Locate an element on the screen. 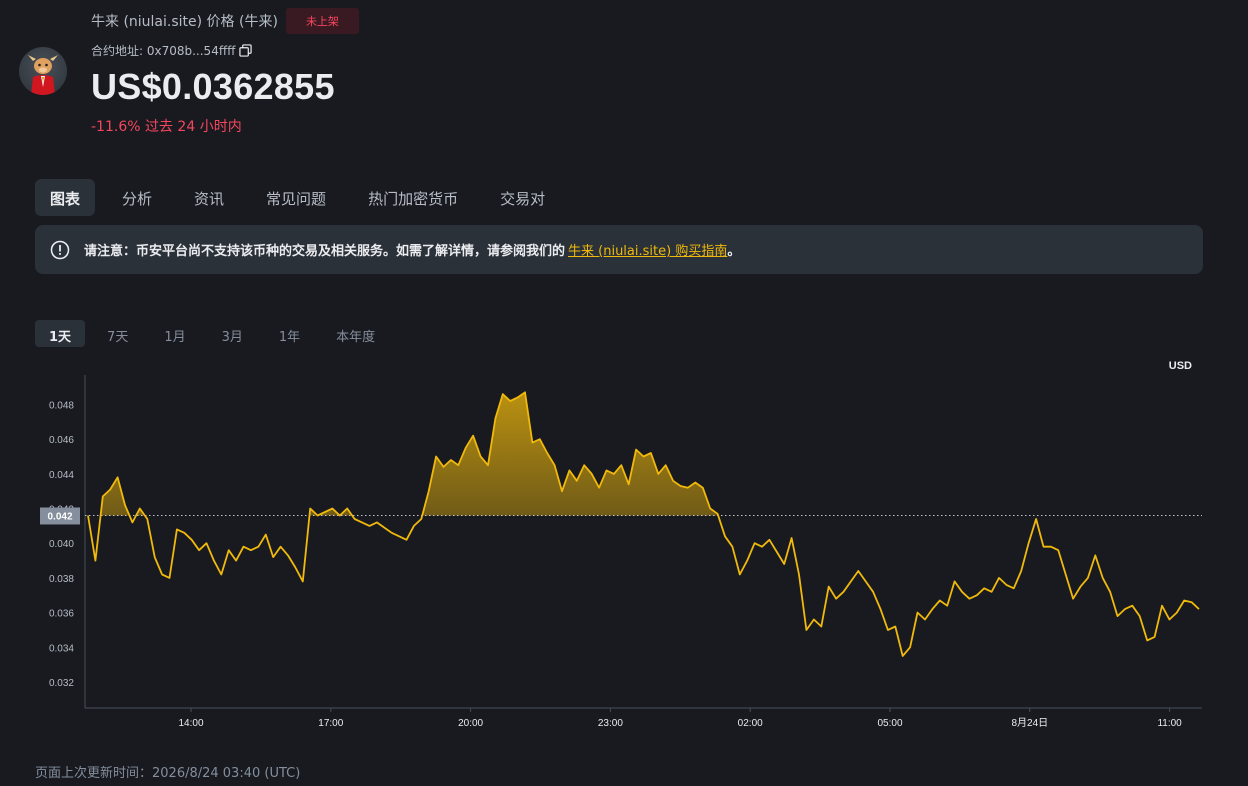  y-tick-label: 0.034 is located at coordinates (61, 648).